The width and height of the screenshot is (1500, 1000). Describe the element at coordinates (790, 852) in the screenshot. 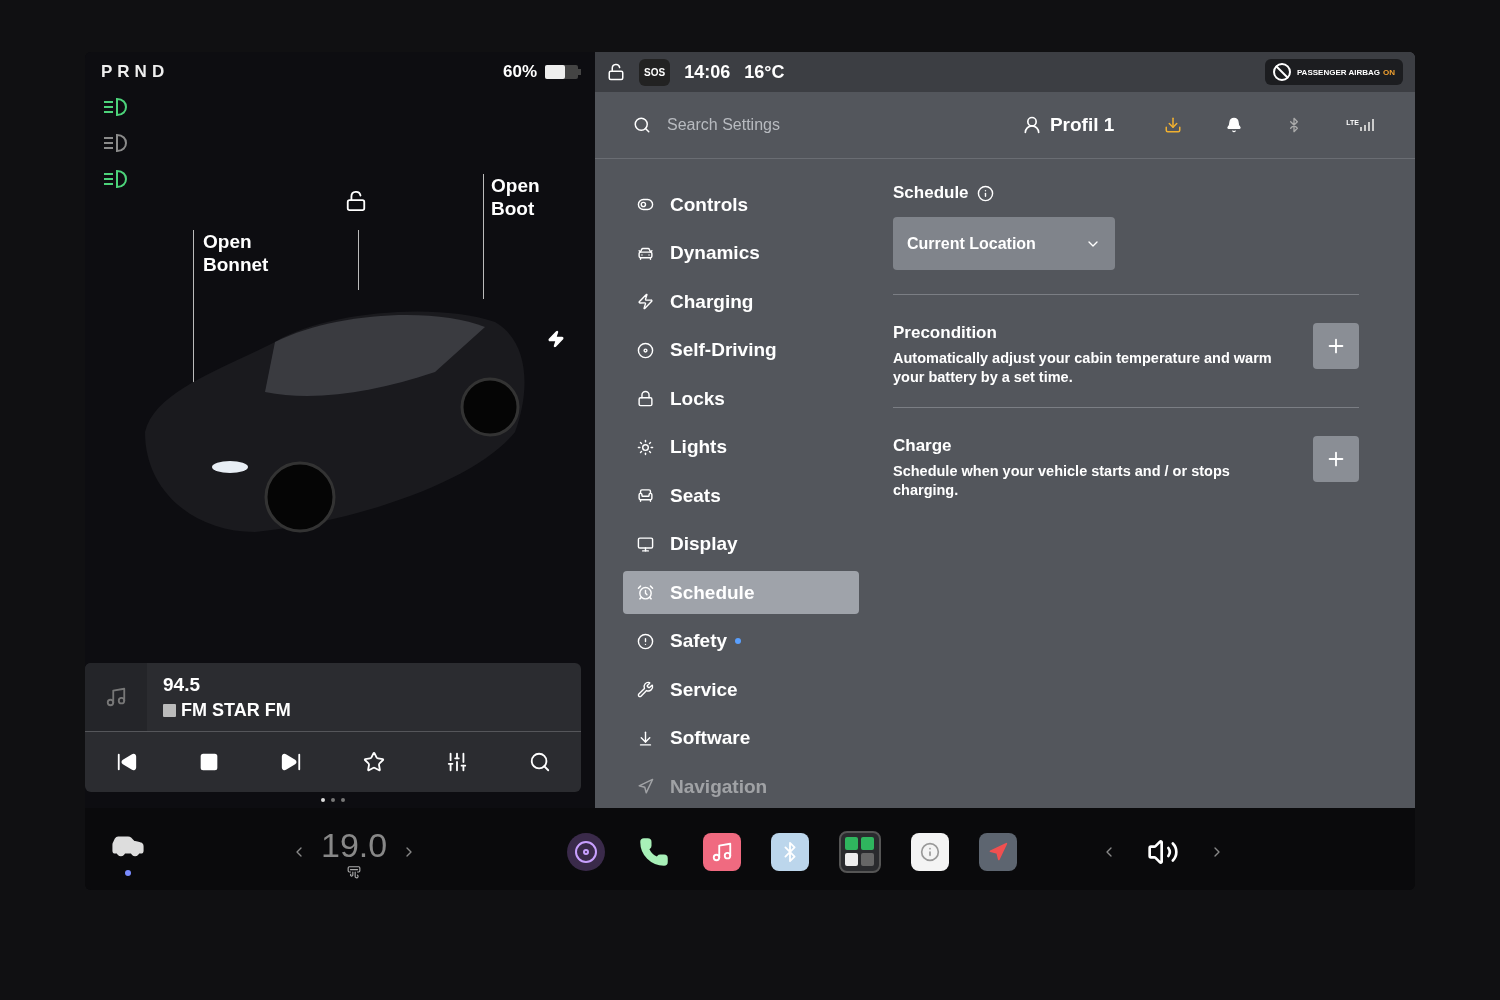

I see `bluetooth-app-icon` at that location.